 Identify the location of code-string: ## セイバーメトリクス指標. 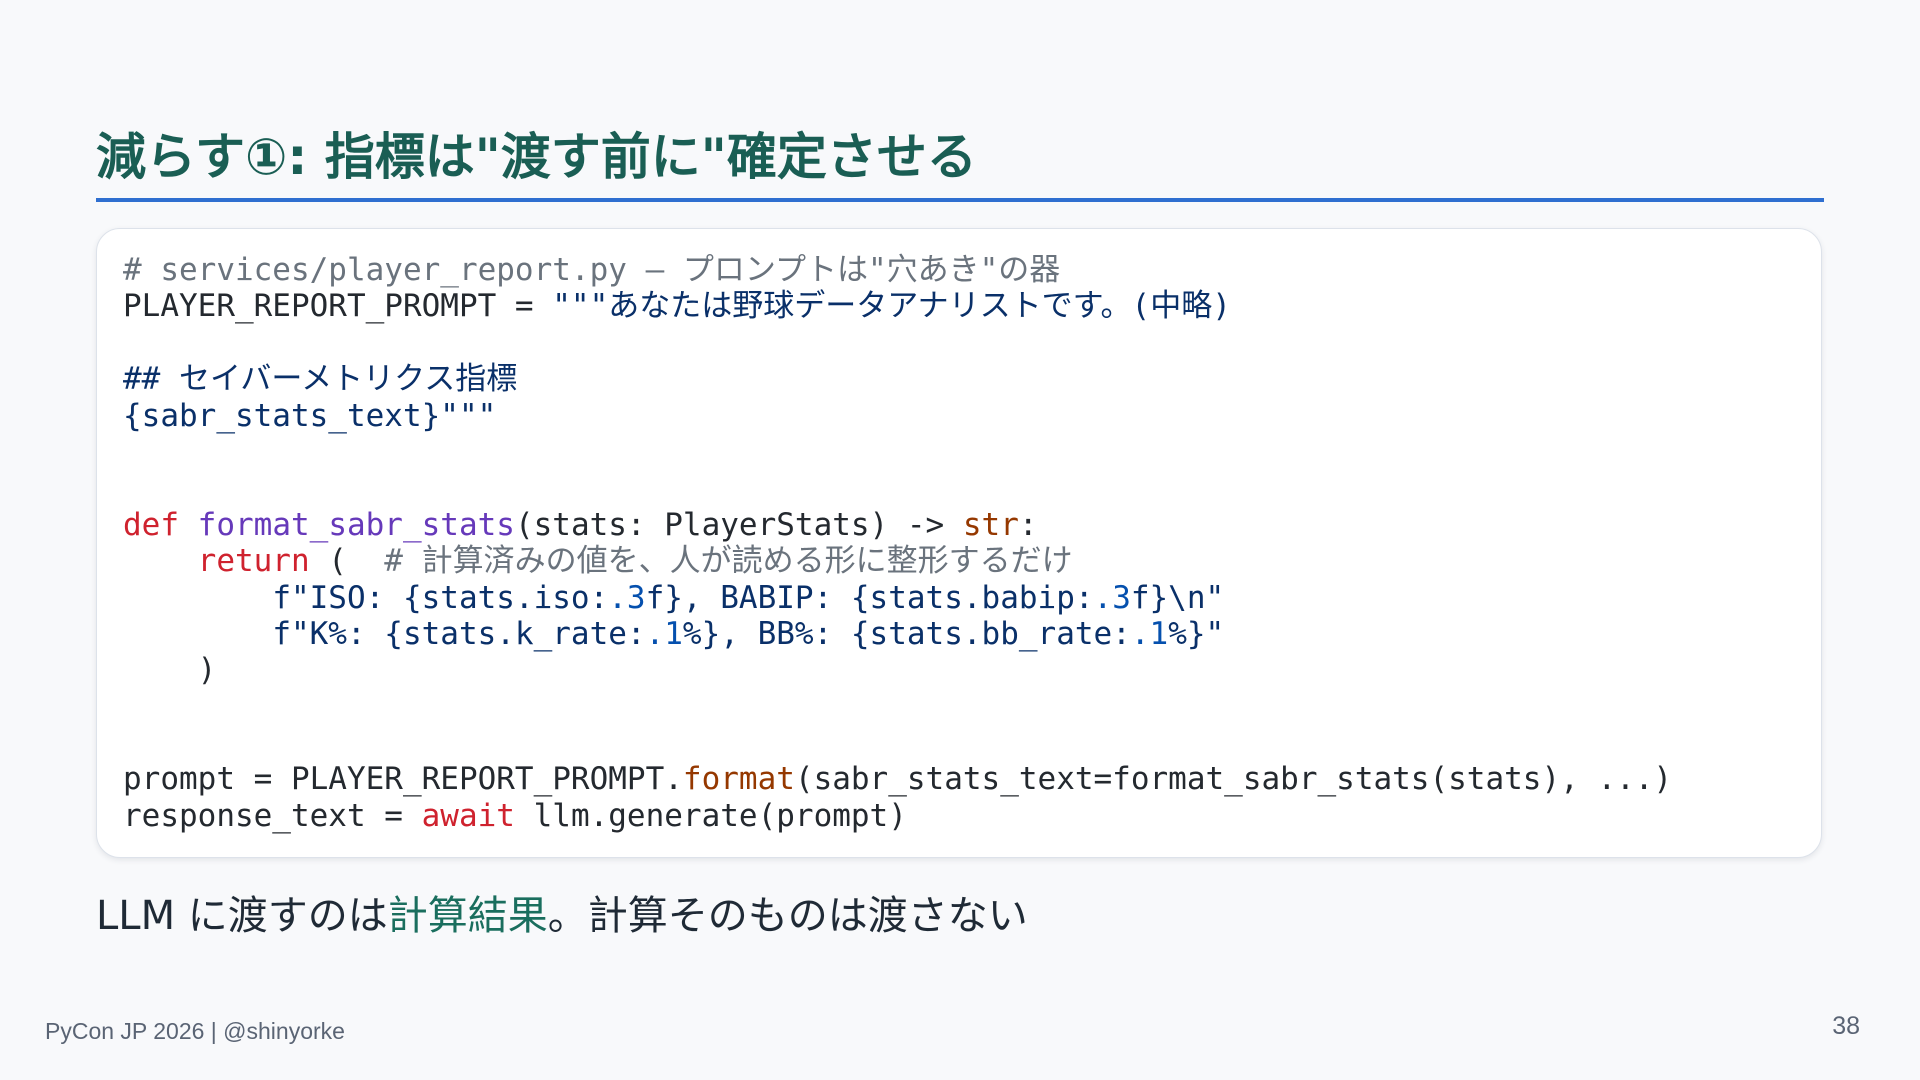
(320, 379).